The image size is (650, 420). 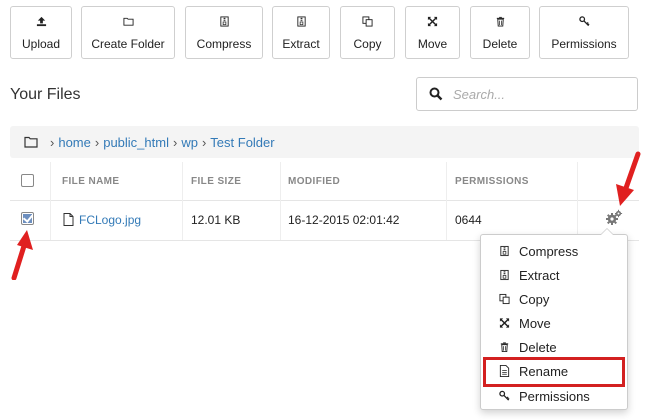 I want to click on file-size: 12.01 KB, so click(x=216, y=220).